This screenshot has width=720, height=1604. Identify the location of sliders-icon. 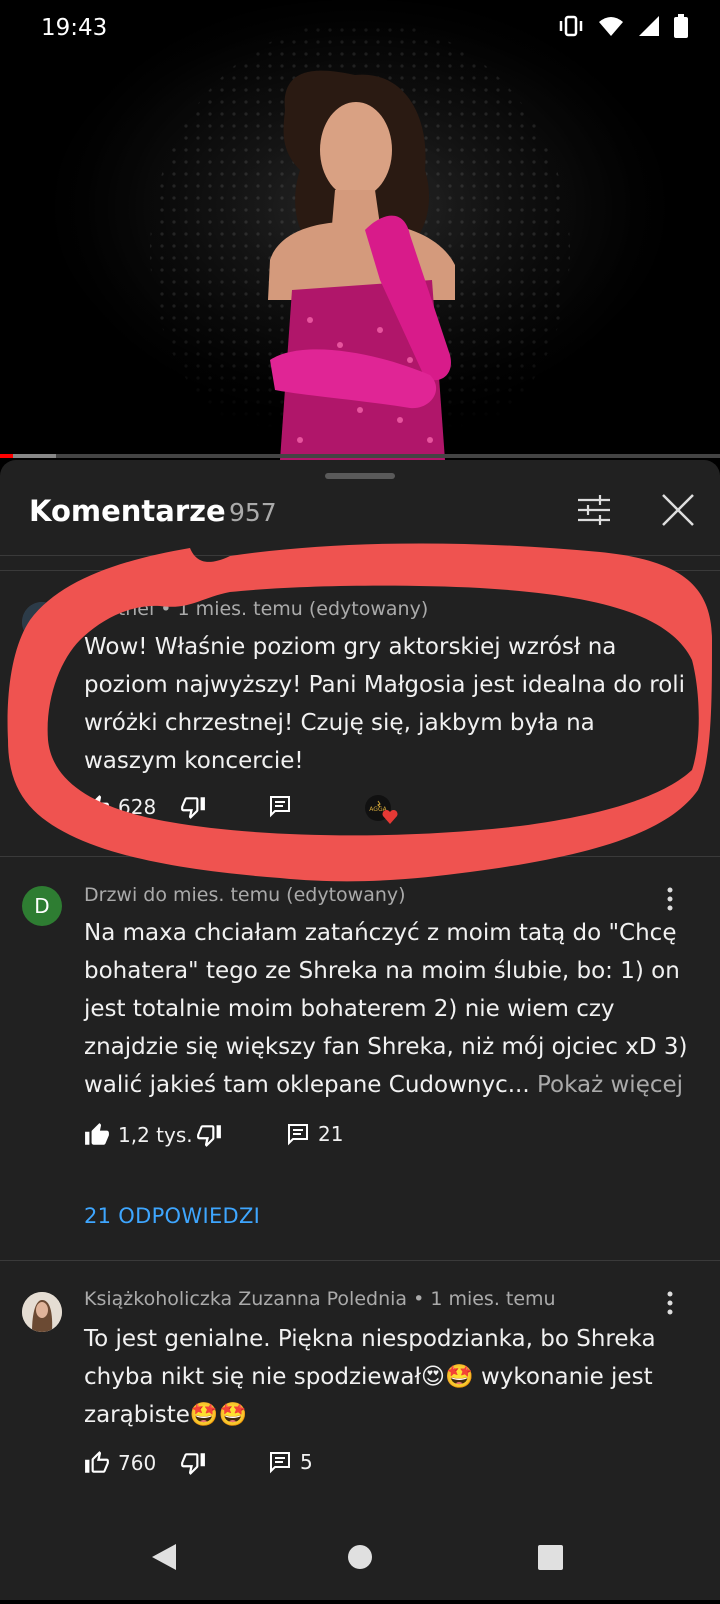
(594, 510).